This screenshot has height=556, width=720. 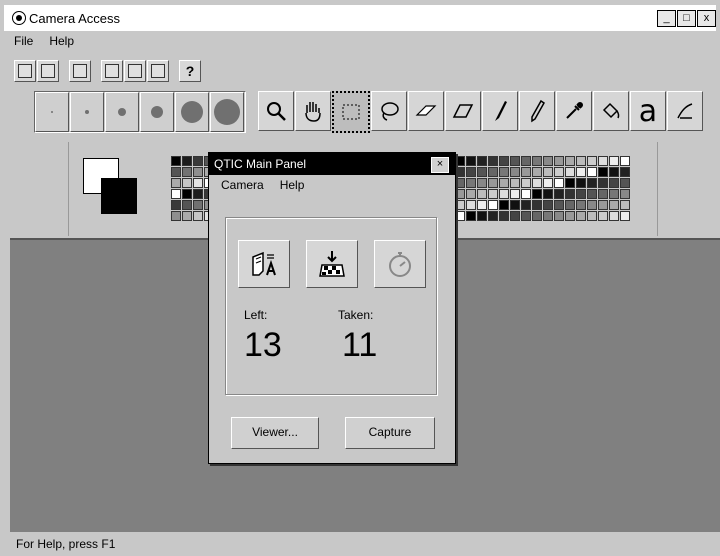 What do you see at coordinates (23, 41) in the screenshot?
I see `menu-file: File` at bounding box center [23, 41].